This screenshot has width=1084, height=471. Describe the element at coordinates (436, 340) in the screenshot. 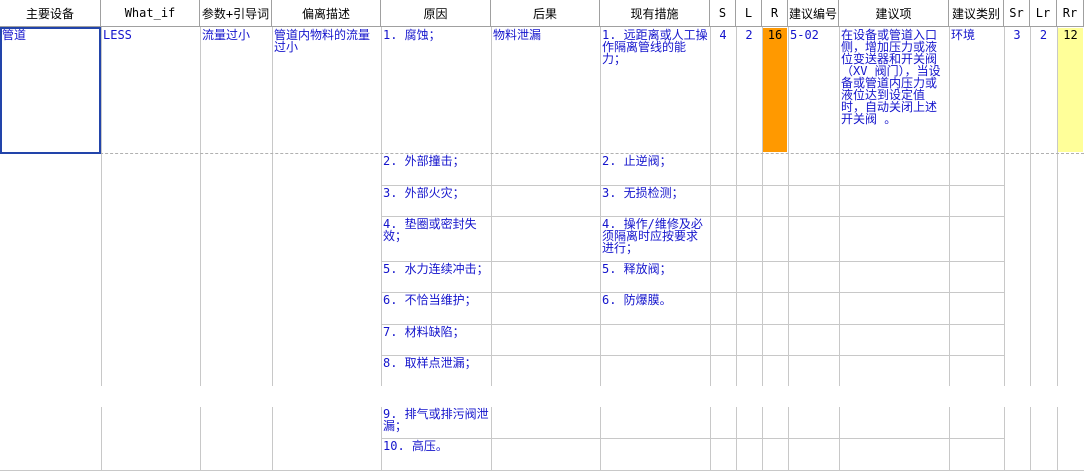

I see `cell-cause: 7. 材料缺陷；` at that location.